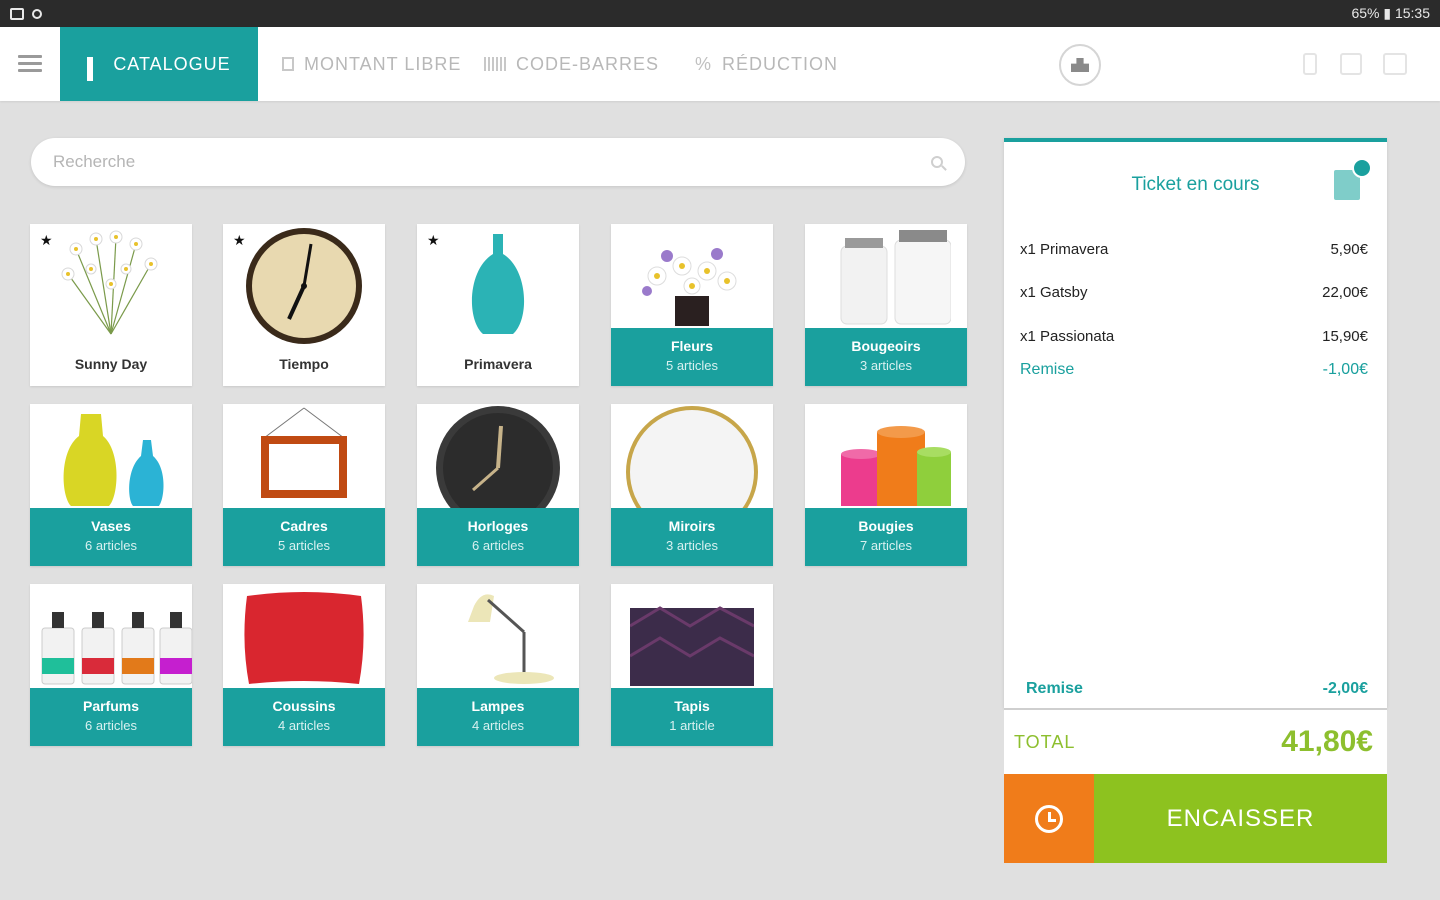 Image resolution: width=1440 pixels, height=900 pixels. I want to click on ticket-line-label: x1 Gatsby, so click(1054, 292).